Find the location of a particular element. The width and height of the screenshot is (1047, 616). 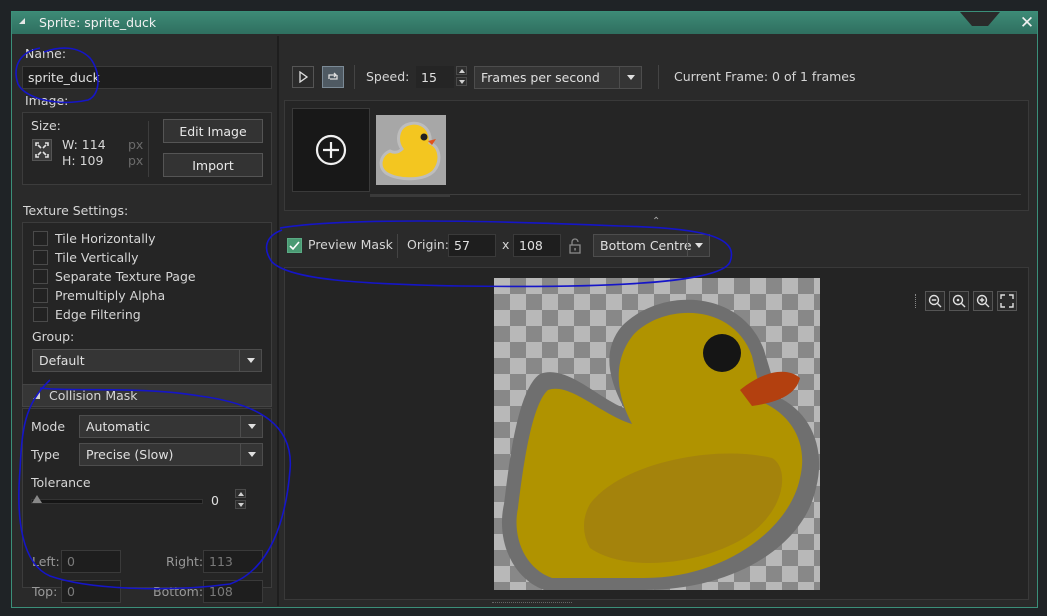

collapse-arrow-icon is located at coordinates (22, 21).